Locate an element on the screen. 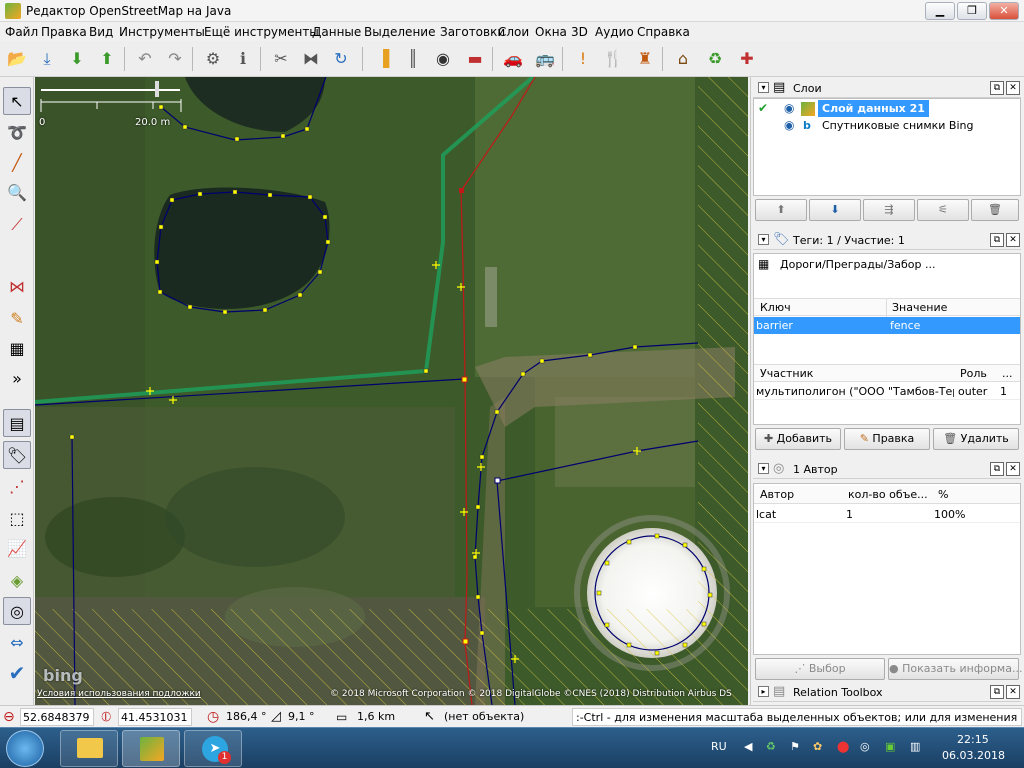  minimize-button: ▁ is located at coordinates (940, 11).